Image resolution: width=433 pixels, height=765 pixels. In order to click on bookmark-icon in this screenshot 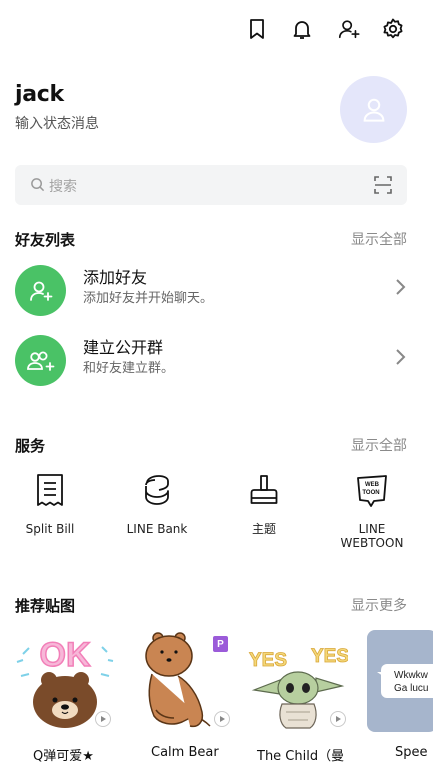, I will do `click(257, 29)`.